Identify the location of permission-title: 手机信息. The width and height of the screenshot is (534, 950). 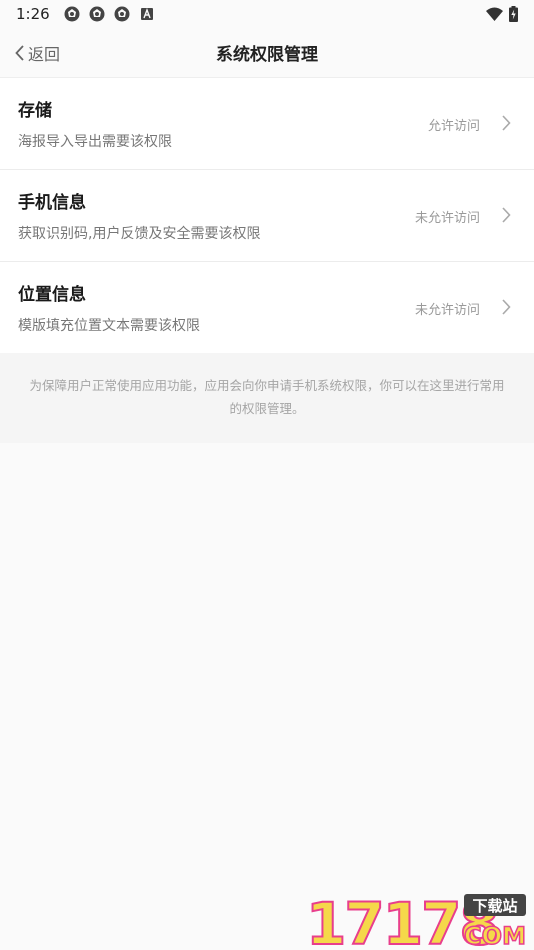
(52, 203).